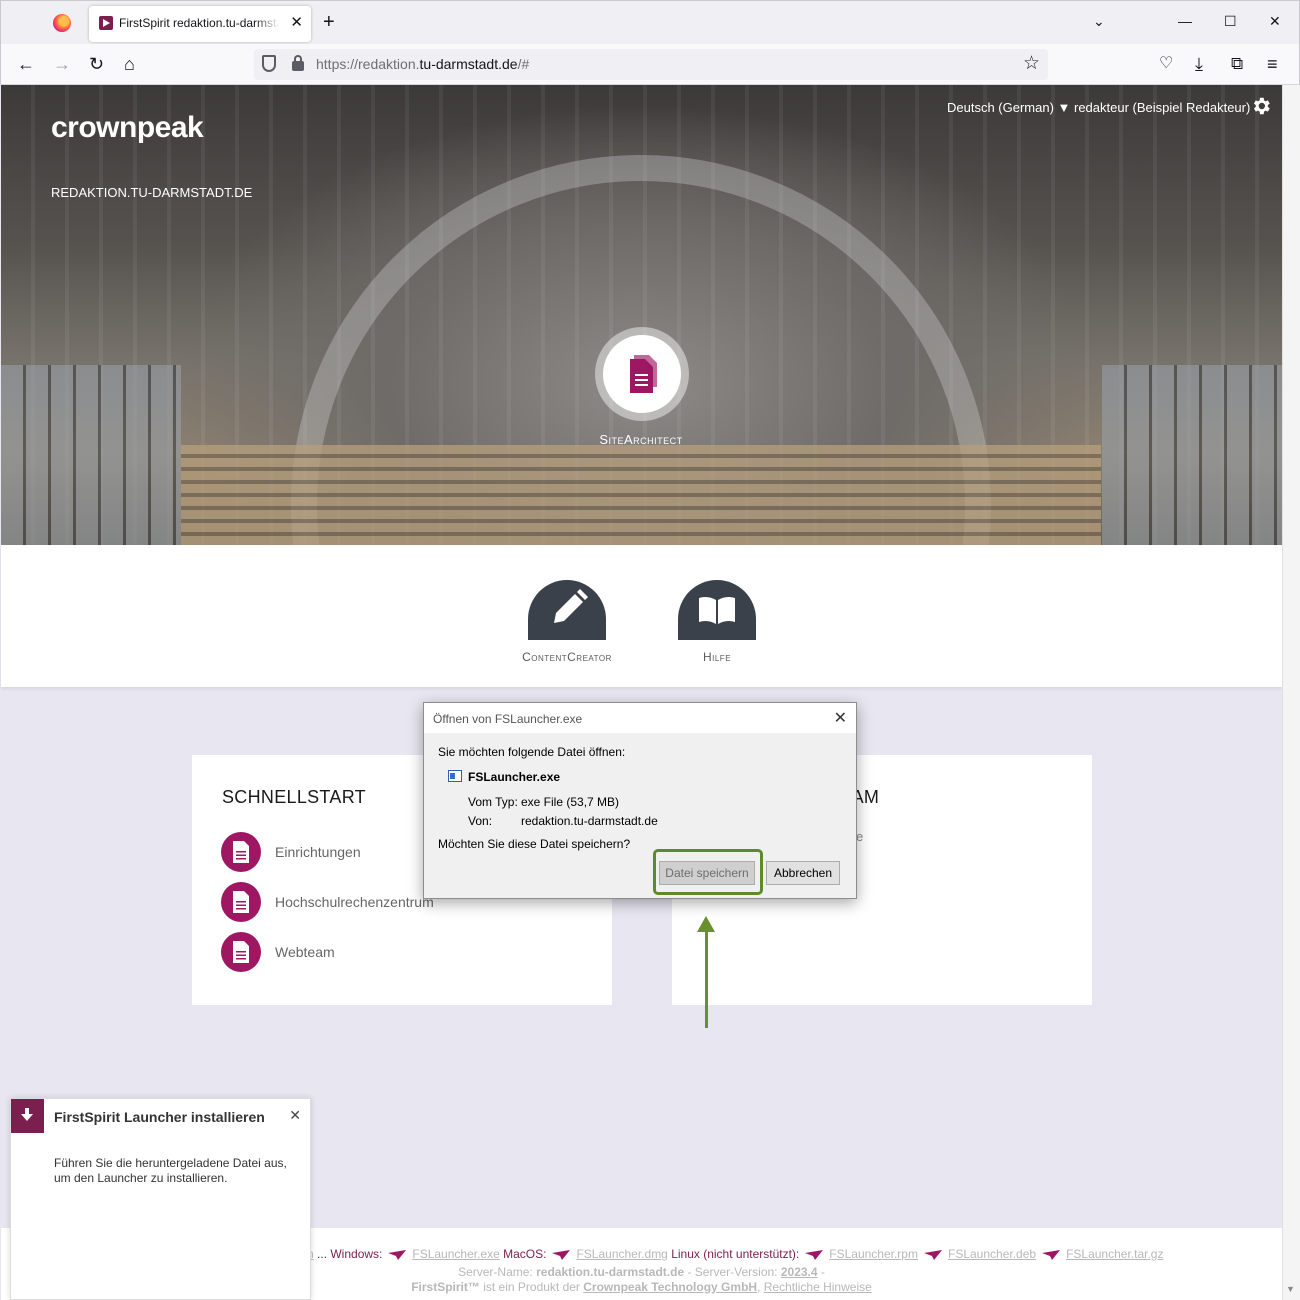 Image resolution: width=1300 pixels, height=1300 pixels. What do you see at coordinates (1114, 1254) in the screenshot?
I see `linux-tar-link: FSLauncher.tar.gz` at bounding box center [1114, 1254].